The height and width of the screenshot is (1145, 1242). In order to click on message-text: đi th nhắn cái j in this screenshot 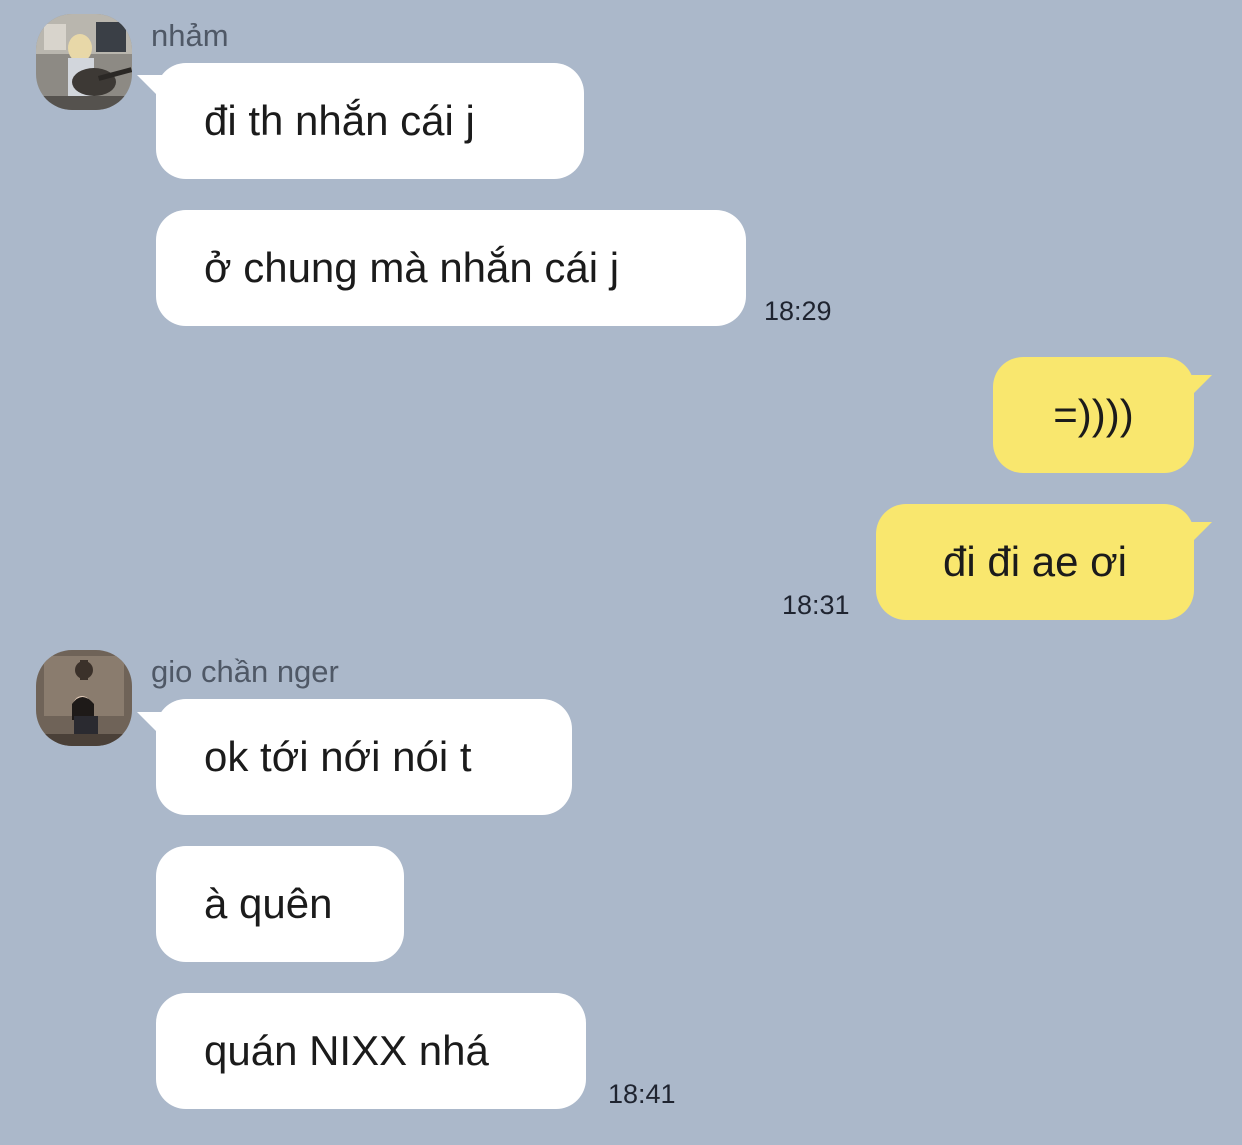, I will do `click(339, 120)`.